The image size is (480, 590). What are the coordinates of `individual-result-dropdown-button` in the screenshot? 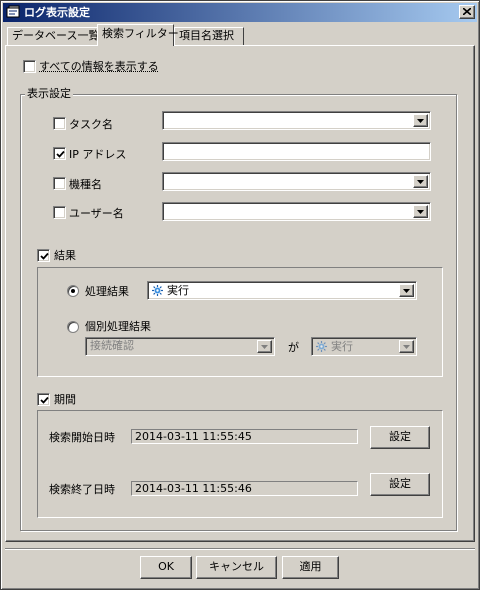 It's located at (406, 346).